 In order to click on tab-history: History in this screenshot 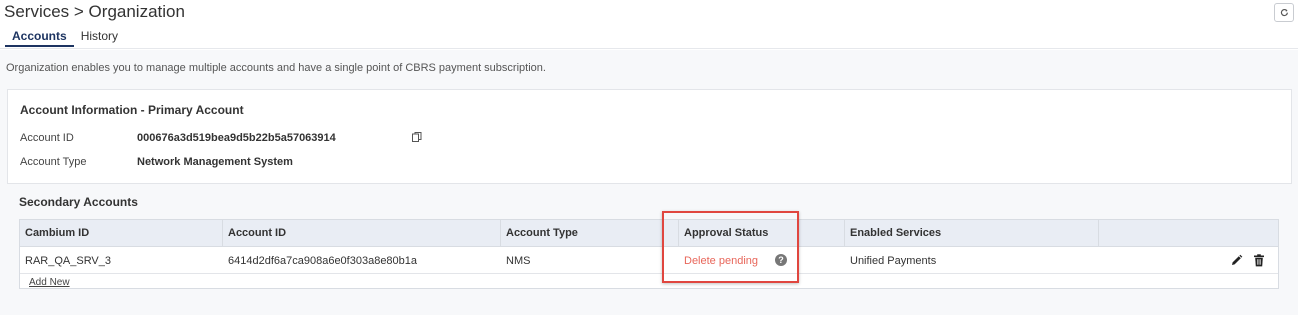, I will do `click(99, 38)`.